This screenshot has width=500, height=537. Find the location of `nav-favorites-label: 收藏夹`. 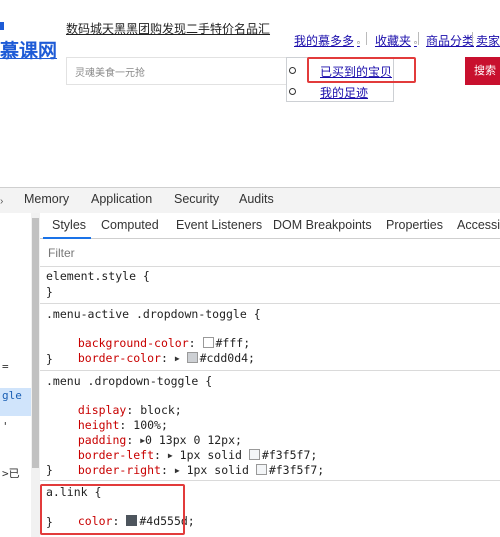

nav-favorites-label: 收藏夹 is located at coordinates (393, 41).